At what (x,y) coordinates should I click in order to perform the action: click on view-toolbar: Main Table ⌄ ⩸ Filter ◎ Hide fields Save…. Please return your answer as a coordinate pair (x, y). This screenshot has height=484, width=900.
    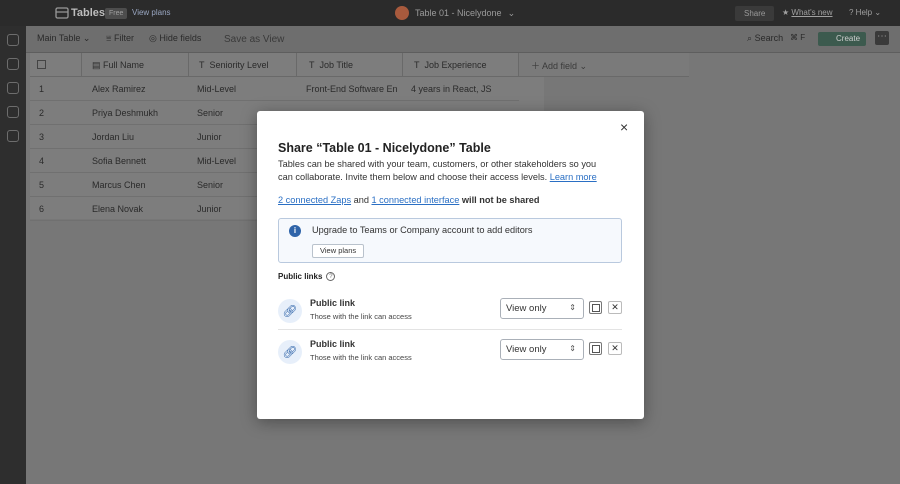
    Looking at the image, I should click on (463, 39).